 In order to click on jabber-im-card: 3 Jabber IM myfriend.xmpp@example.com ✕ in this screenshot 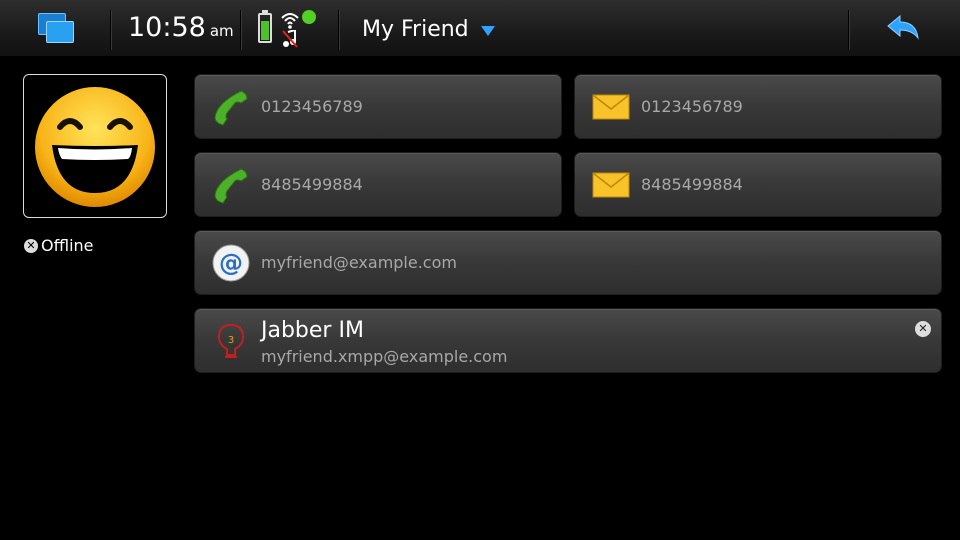, I will do `click(568, 340)`.